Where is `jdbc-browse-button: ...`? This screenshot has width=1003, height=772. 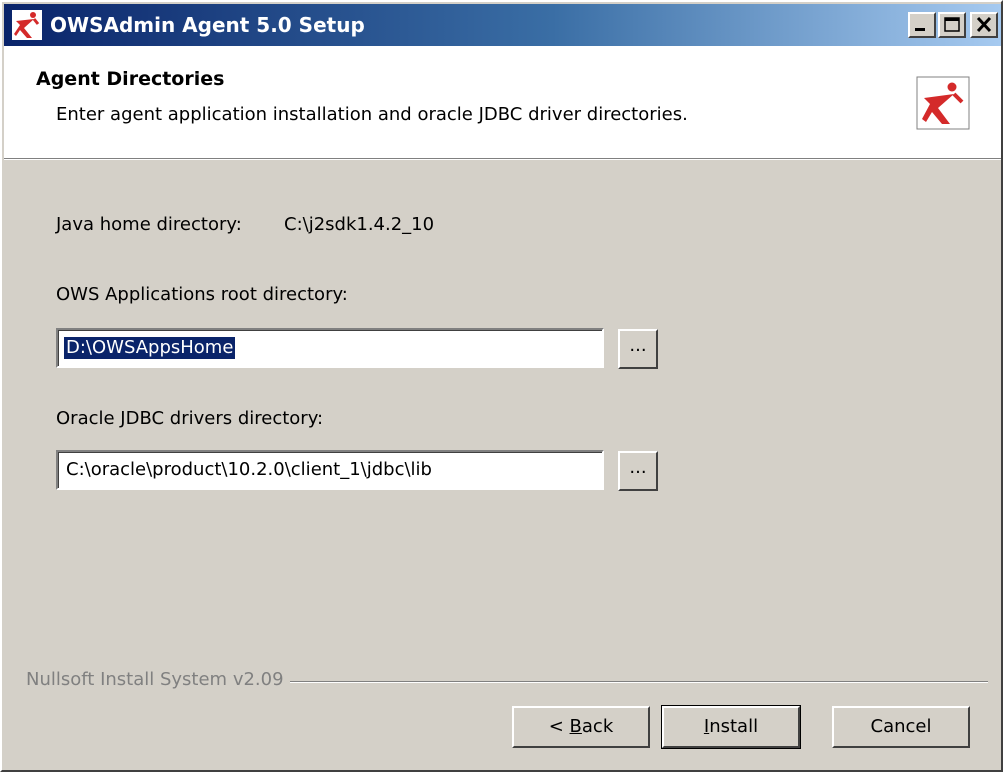
jdbc-browse-button: ... is located at coordinates (638, 471).